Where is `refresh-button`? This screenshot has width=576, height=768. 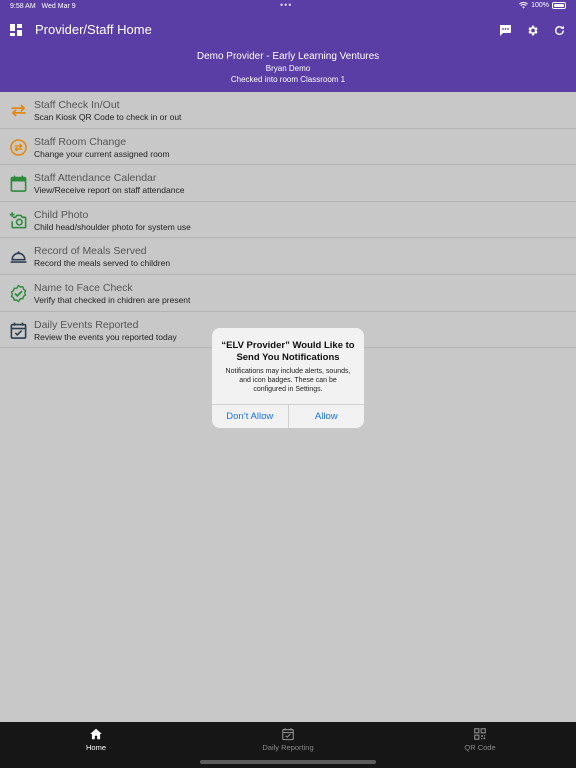
refresh-button is located at coordinates (559, 30).